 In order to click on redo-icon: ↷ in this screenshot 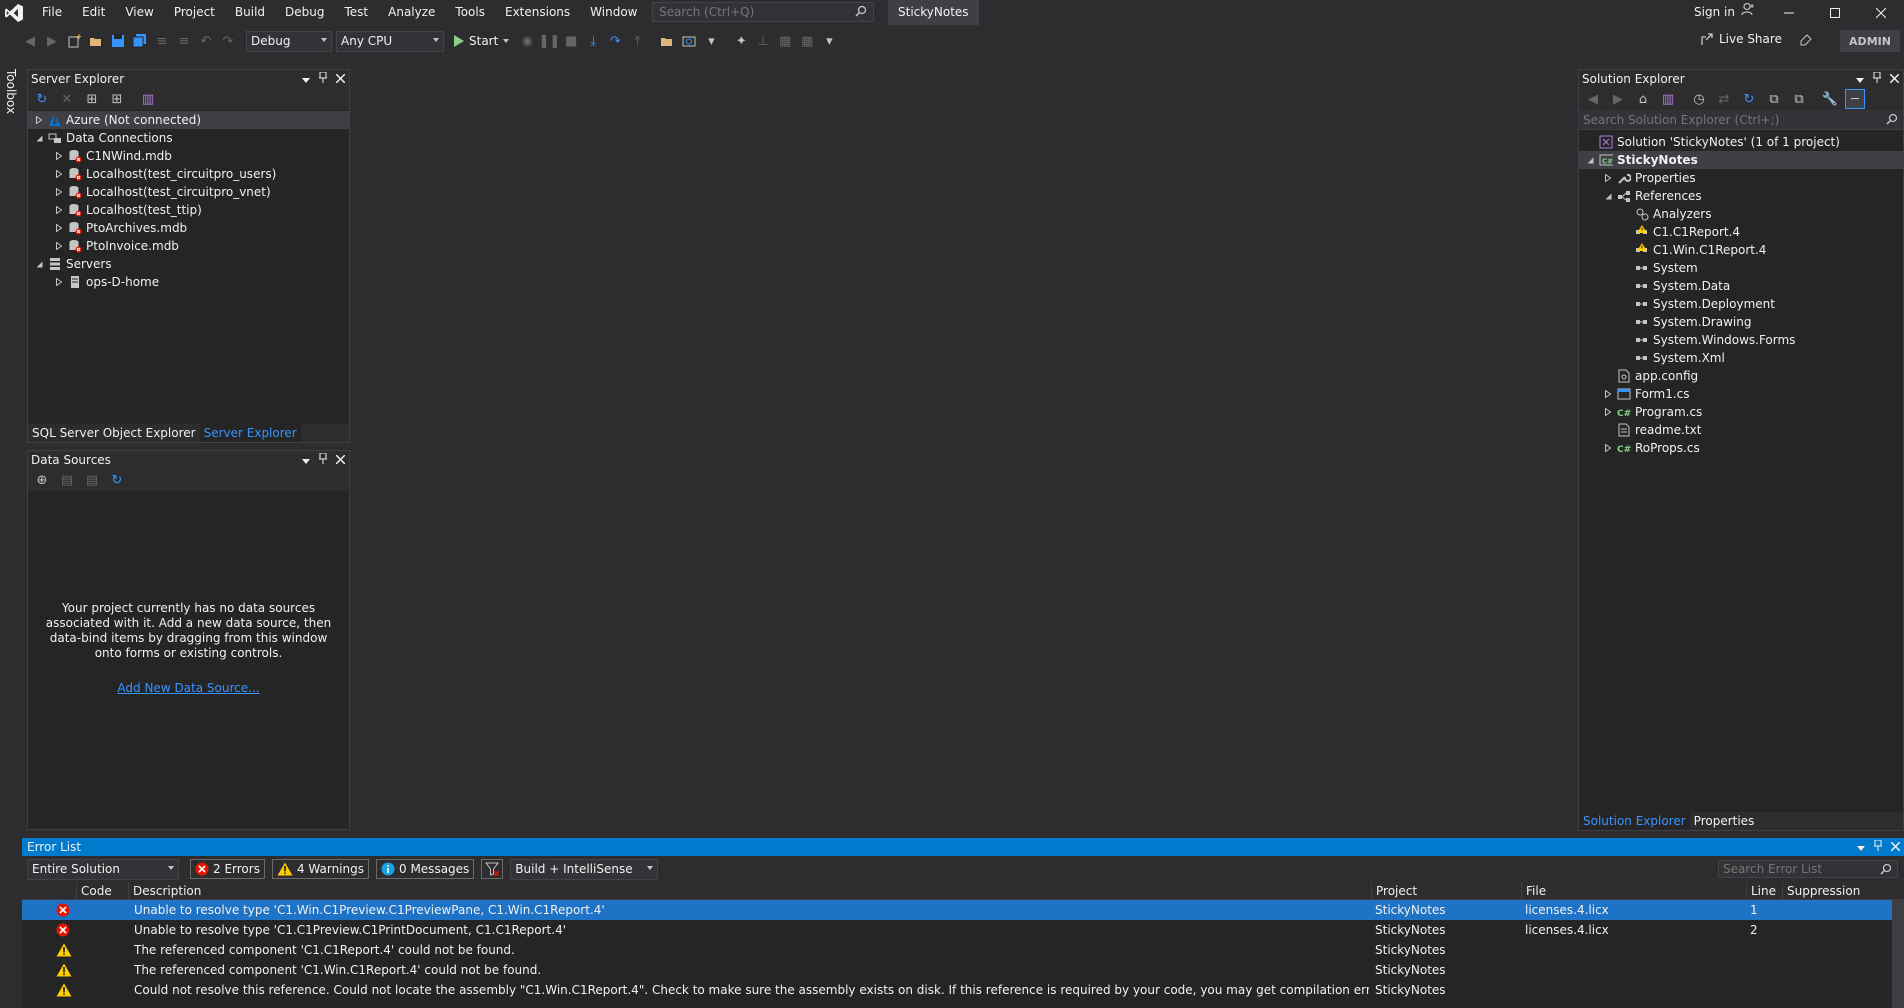, I will do `click(228, 41)`.